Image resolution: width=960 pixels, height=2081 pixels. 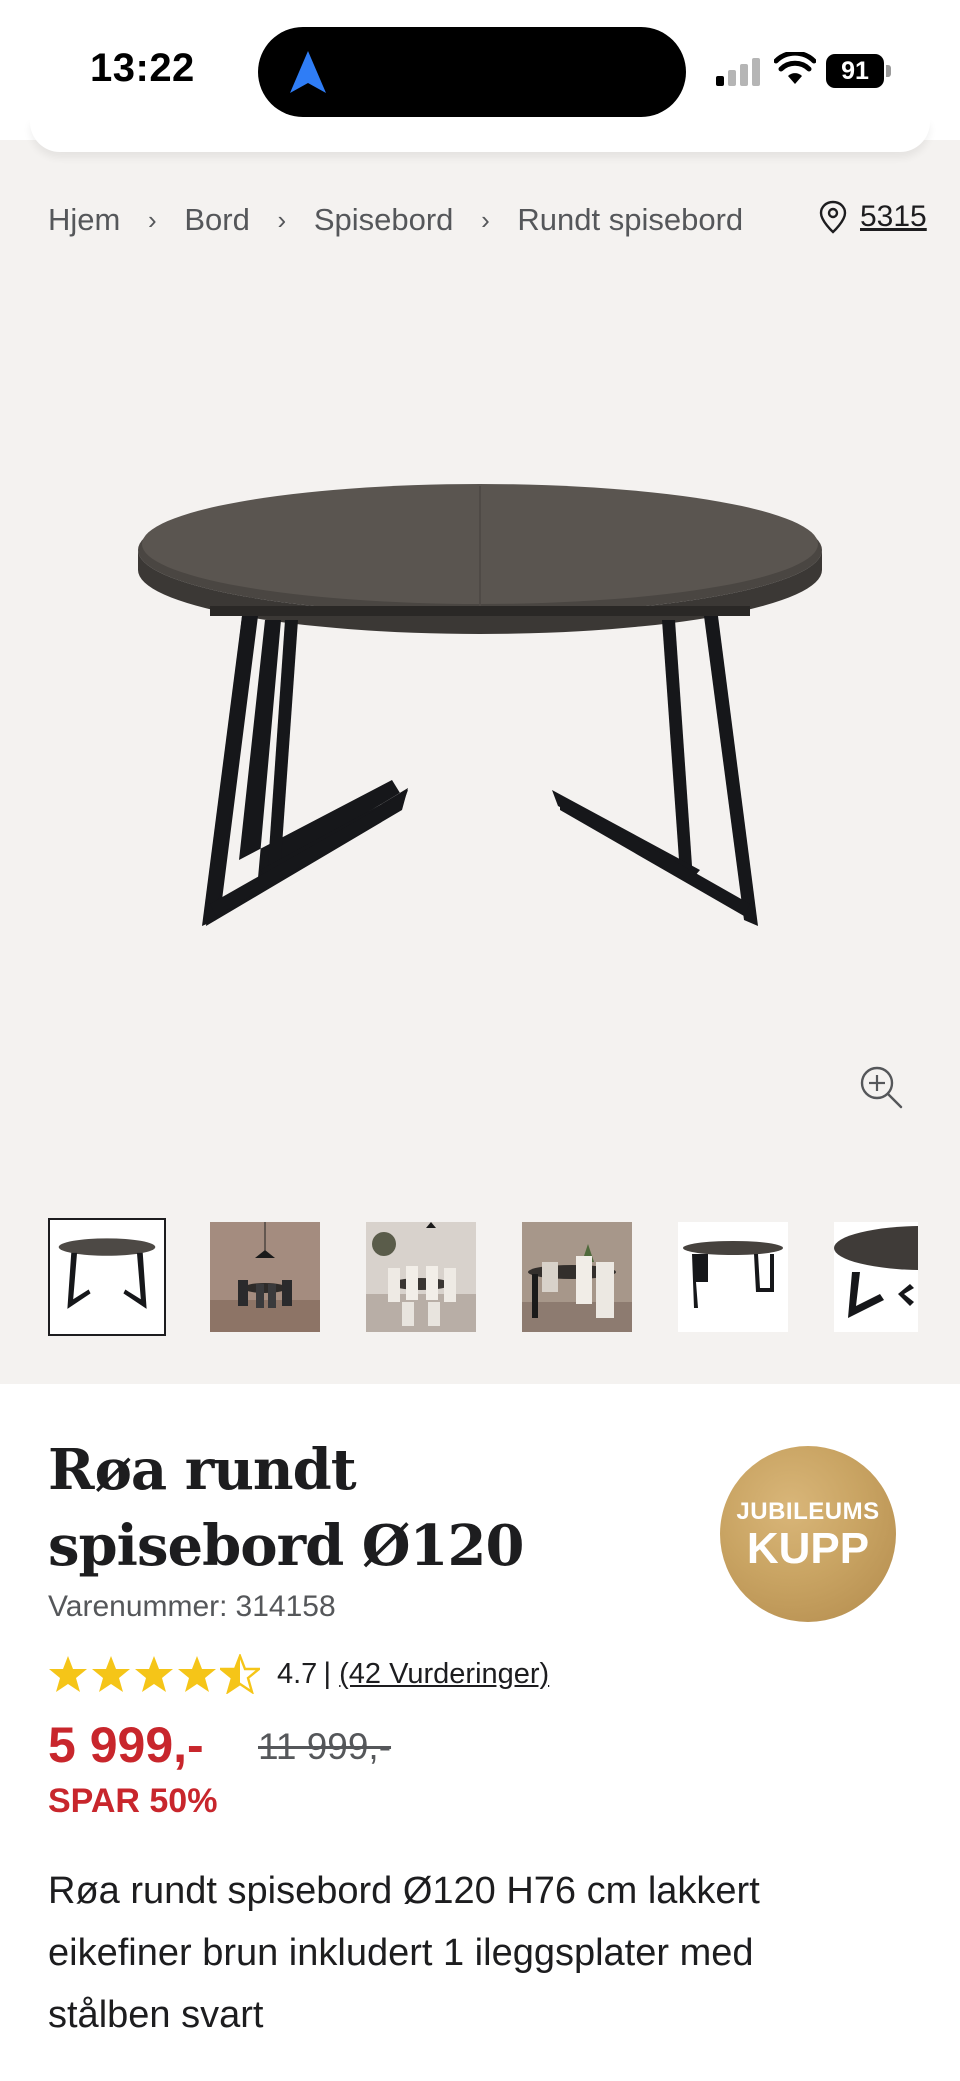 What do you see at coordinates (325, 1746) in the screenshot?
I see `original-price: 11 999,-` at bounding box center [325, 1746].